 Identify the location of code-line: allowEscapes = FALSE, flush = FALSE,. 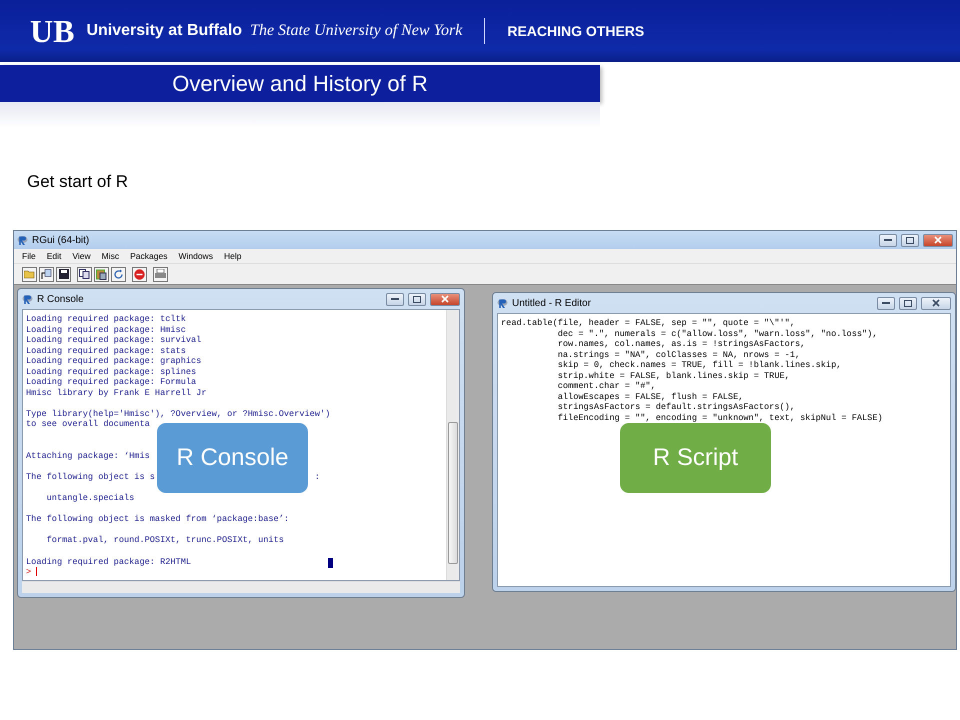
(650, 397).